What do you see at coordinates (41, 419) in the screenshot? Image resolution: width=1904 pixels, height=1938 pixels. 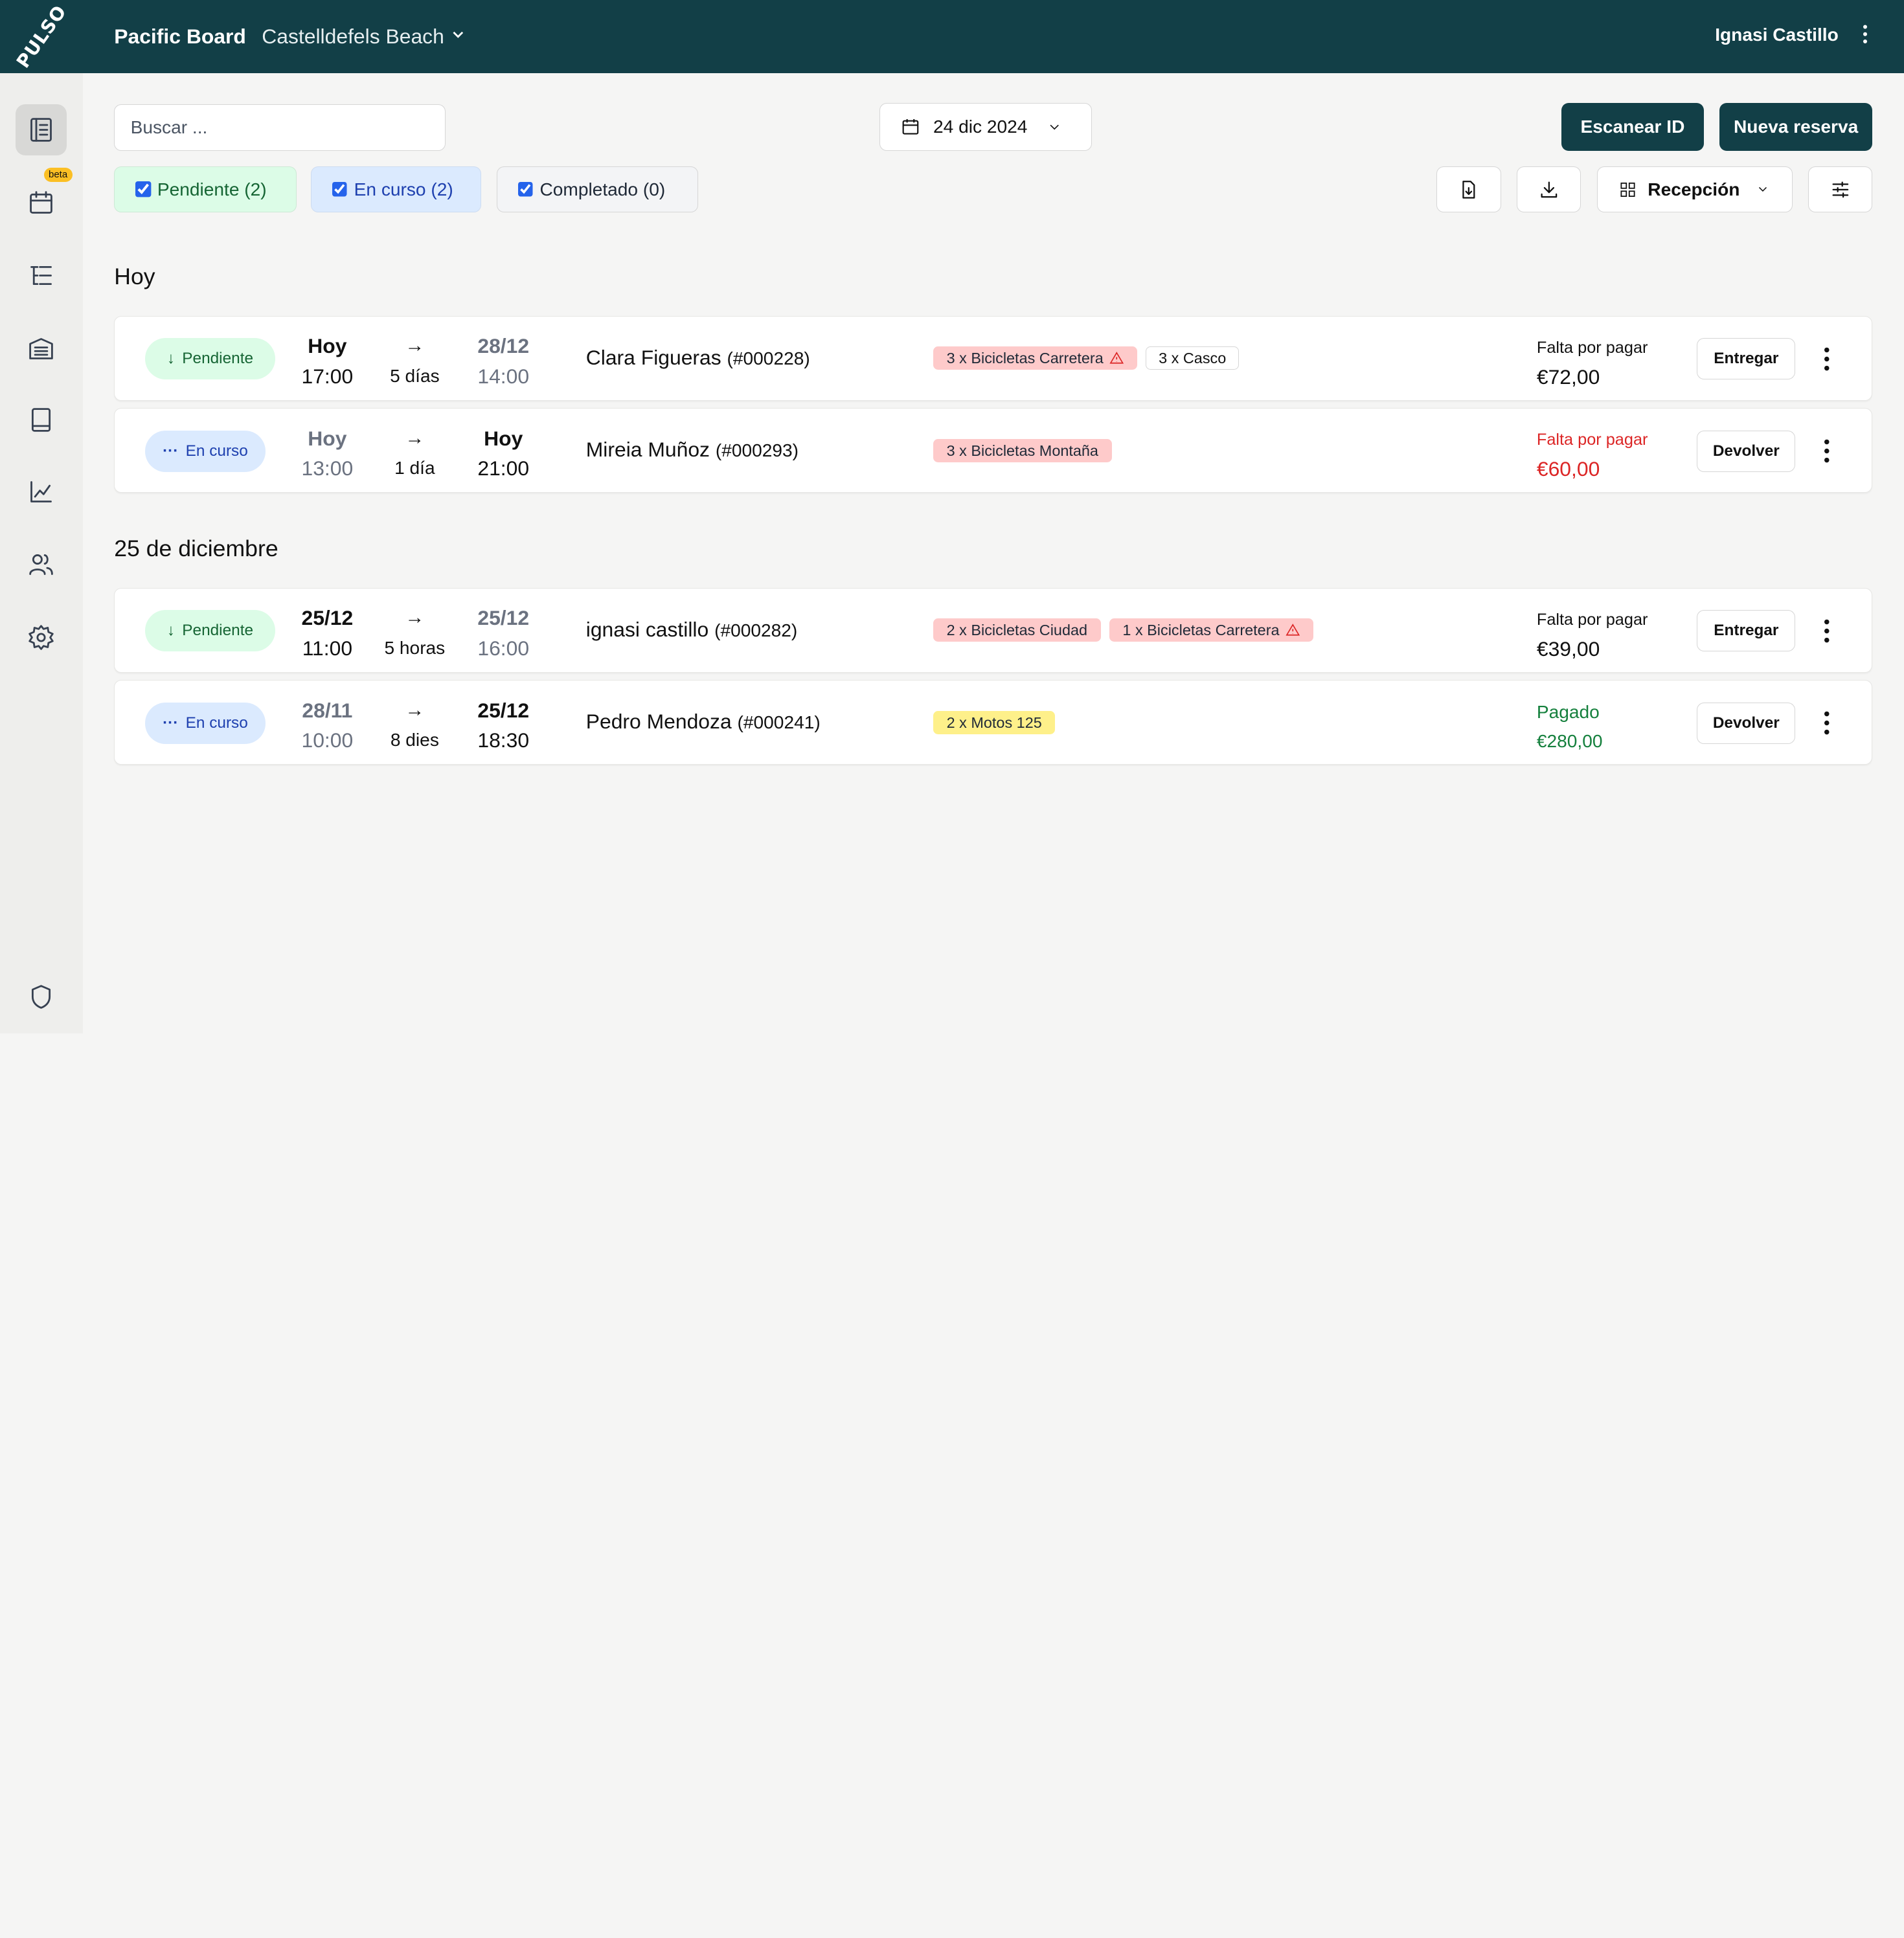 I see `sidebar-item-book` at bounding box center [41, 419].